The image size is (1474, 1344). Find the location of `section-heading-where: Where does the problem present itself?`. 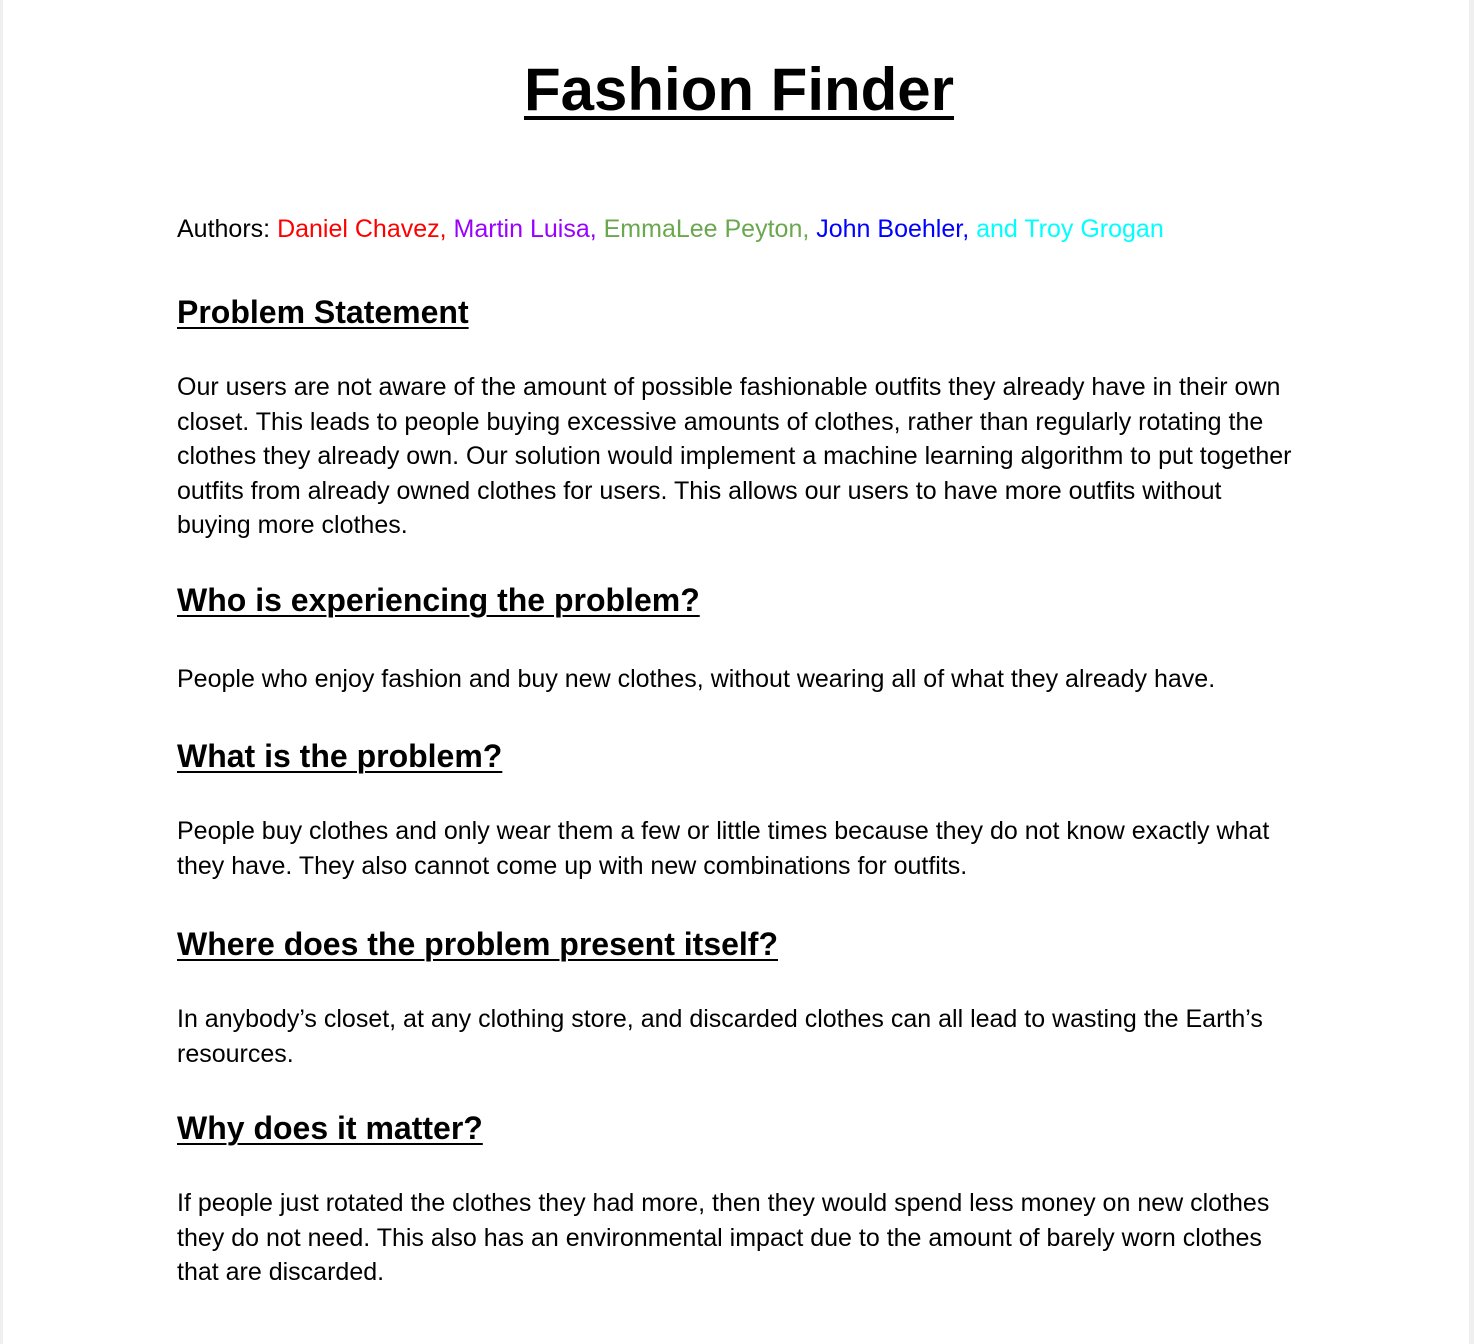

section-heading-where: Where does the problem present itself? is located at coordinates (477, 944).